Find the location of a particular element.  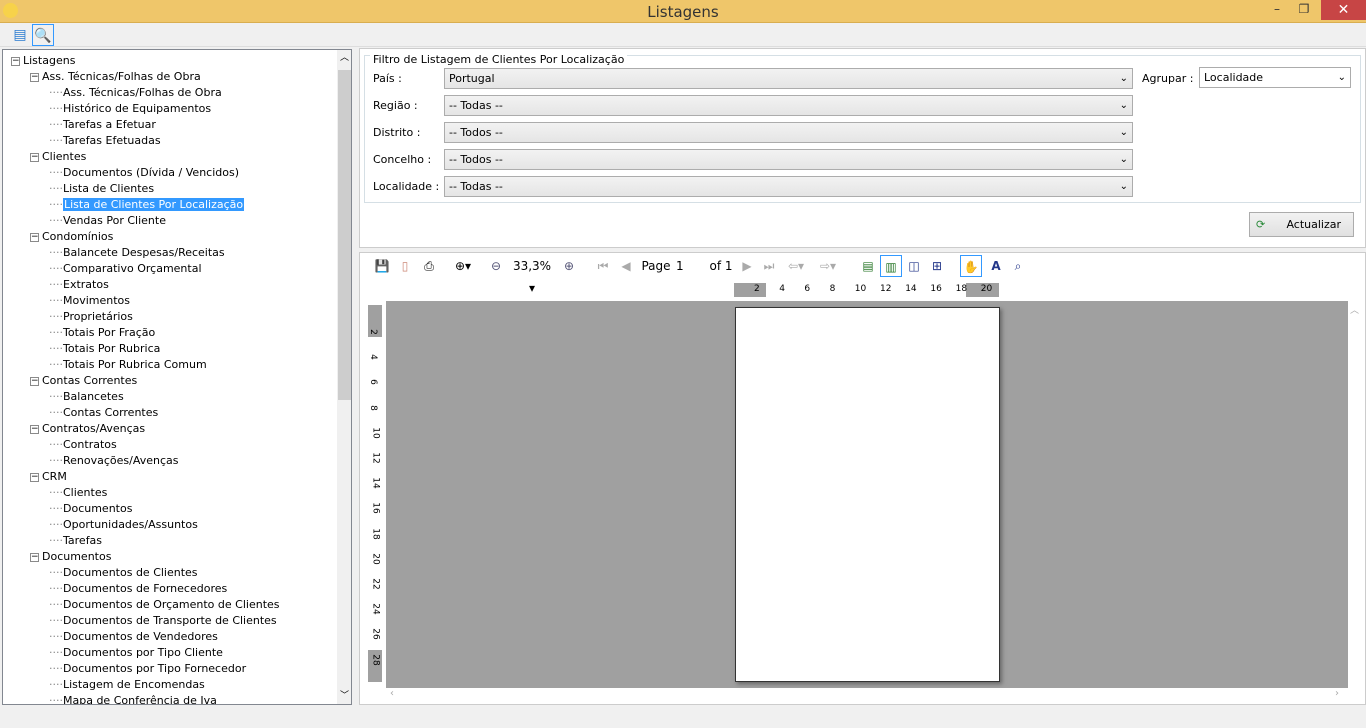

agrupar-select: Localidade ⌄ is located at coordinates (1275, 77).